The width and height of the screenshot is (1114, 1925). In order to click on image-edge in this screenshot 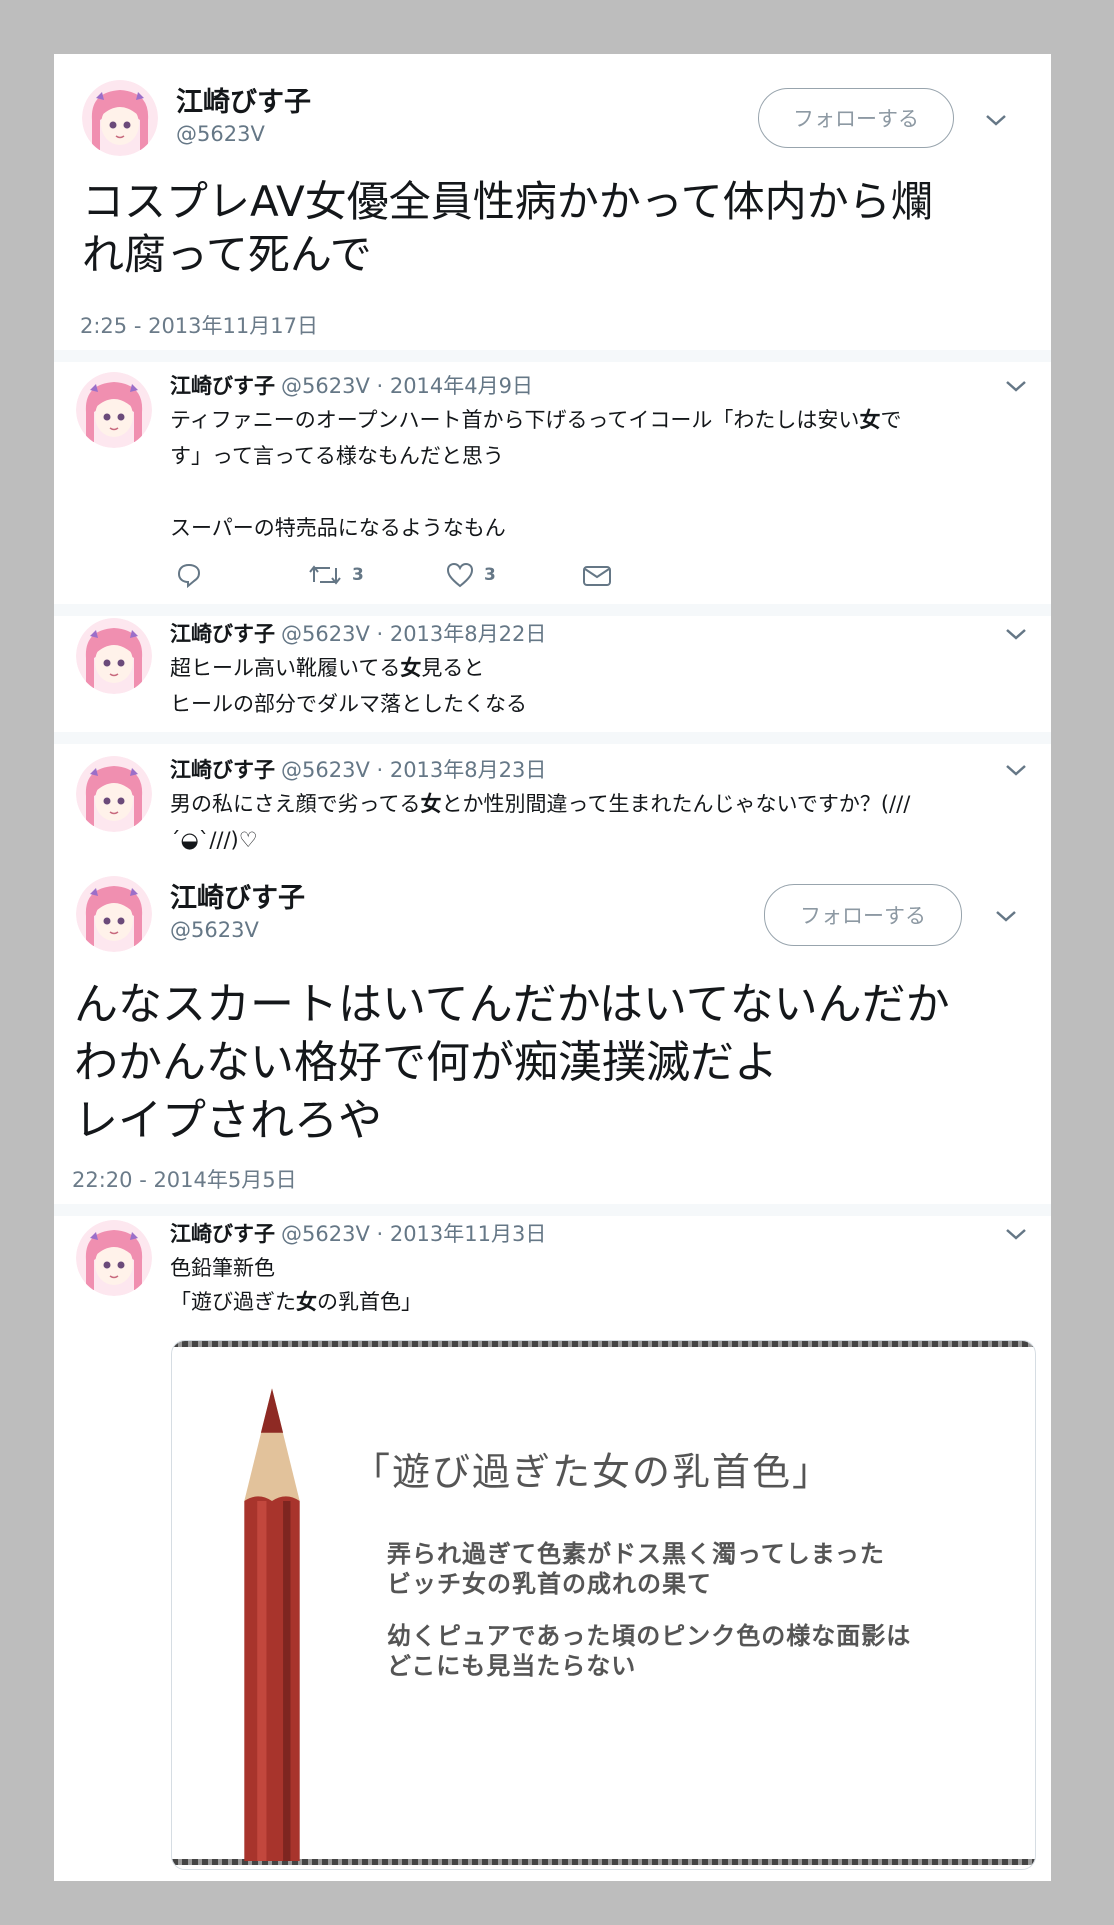, I will do `click(603, 1344)`.